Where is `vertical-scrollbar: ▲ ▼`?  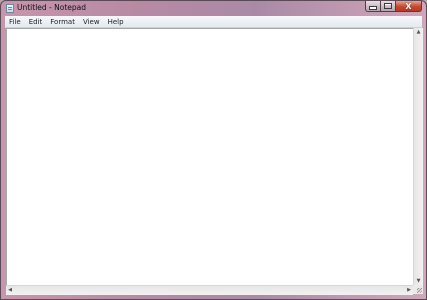 vertical-scrollbar: ▲ ▼ is located at coordinates (418, 156).